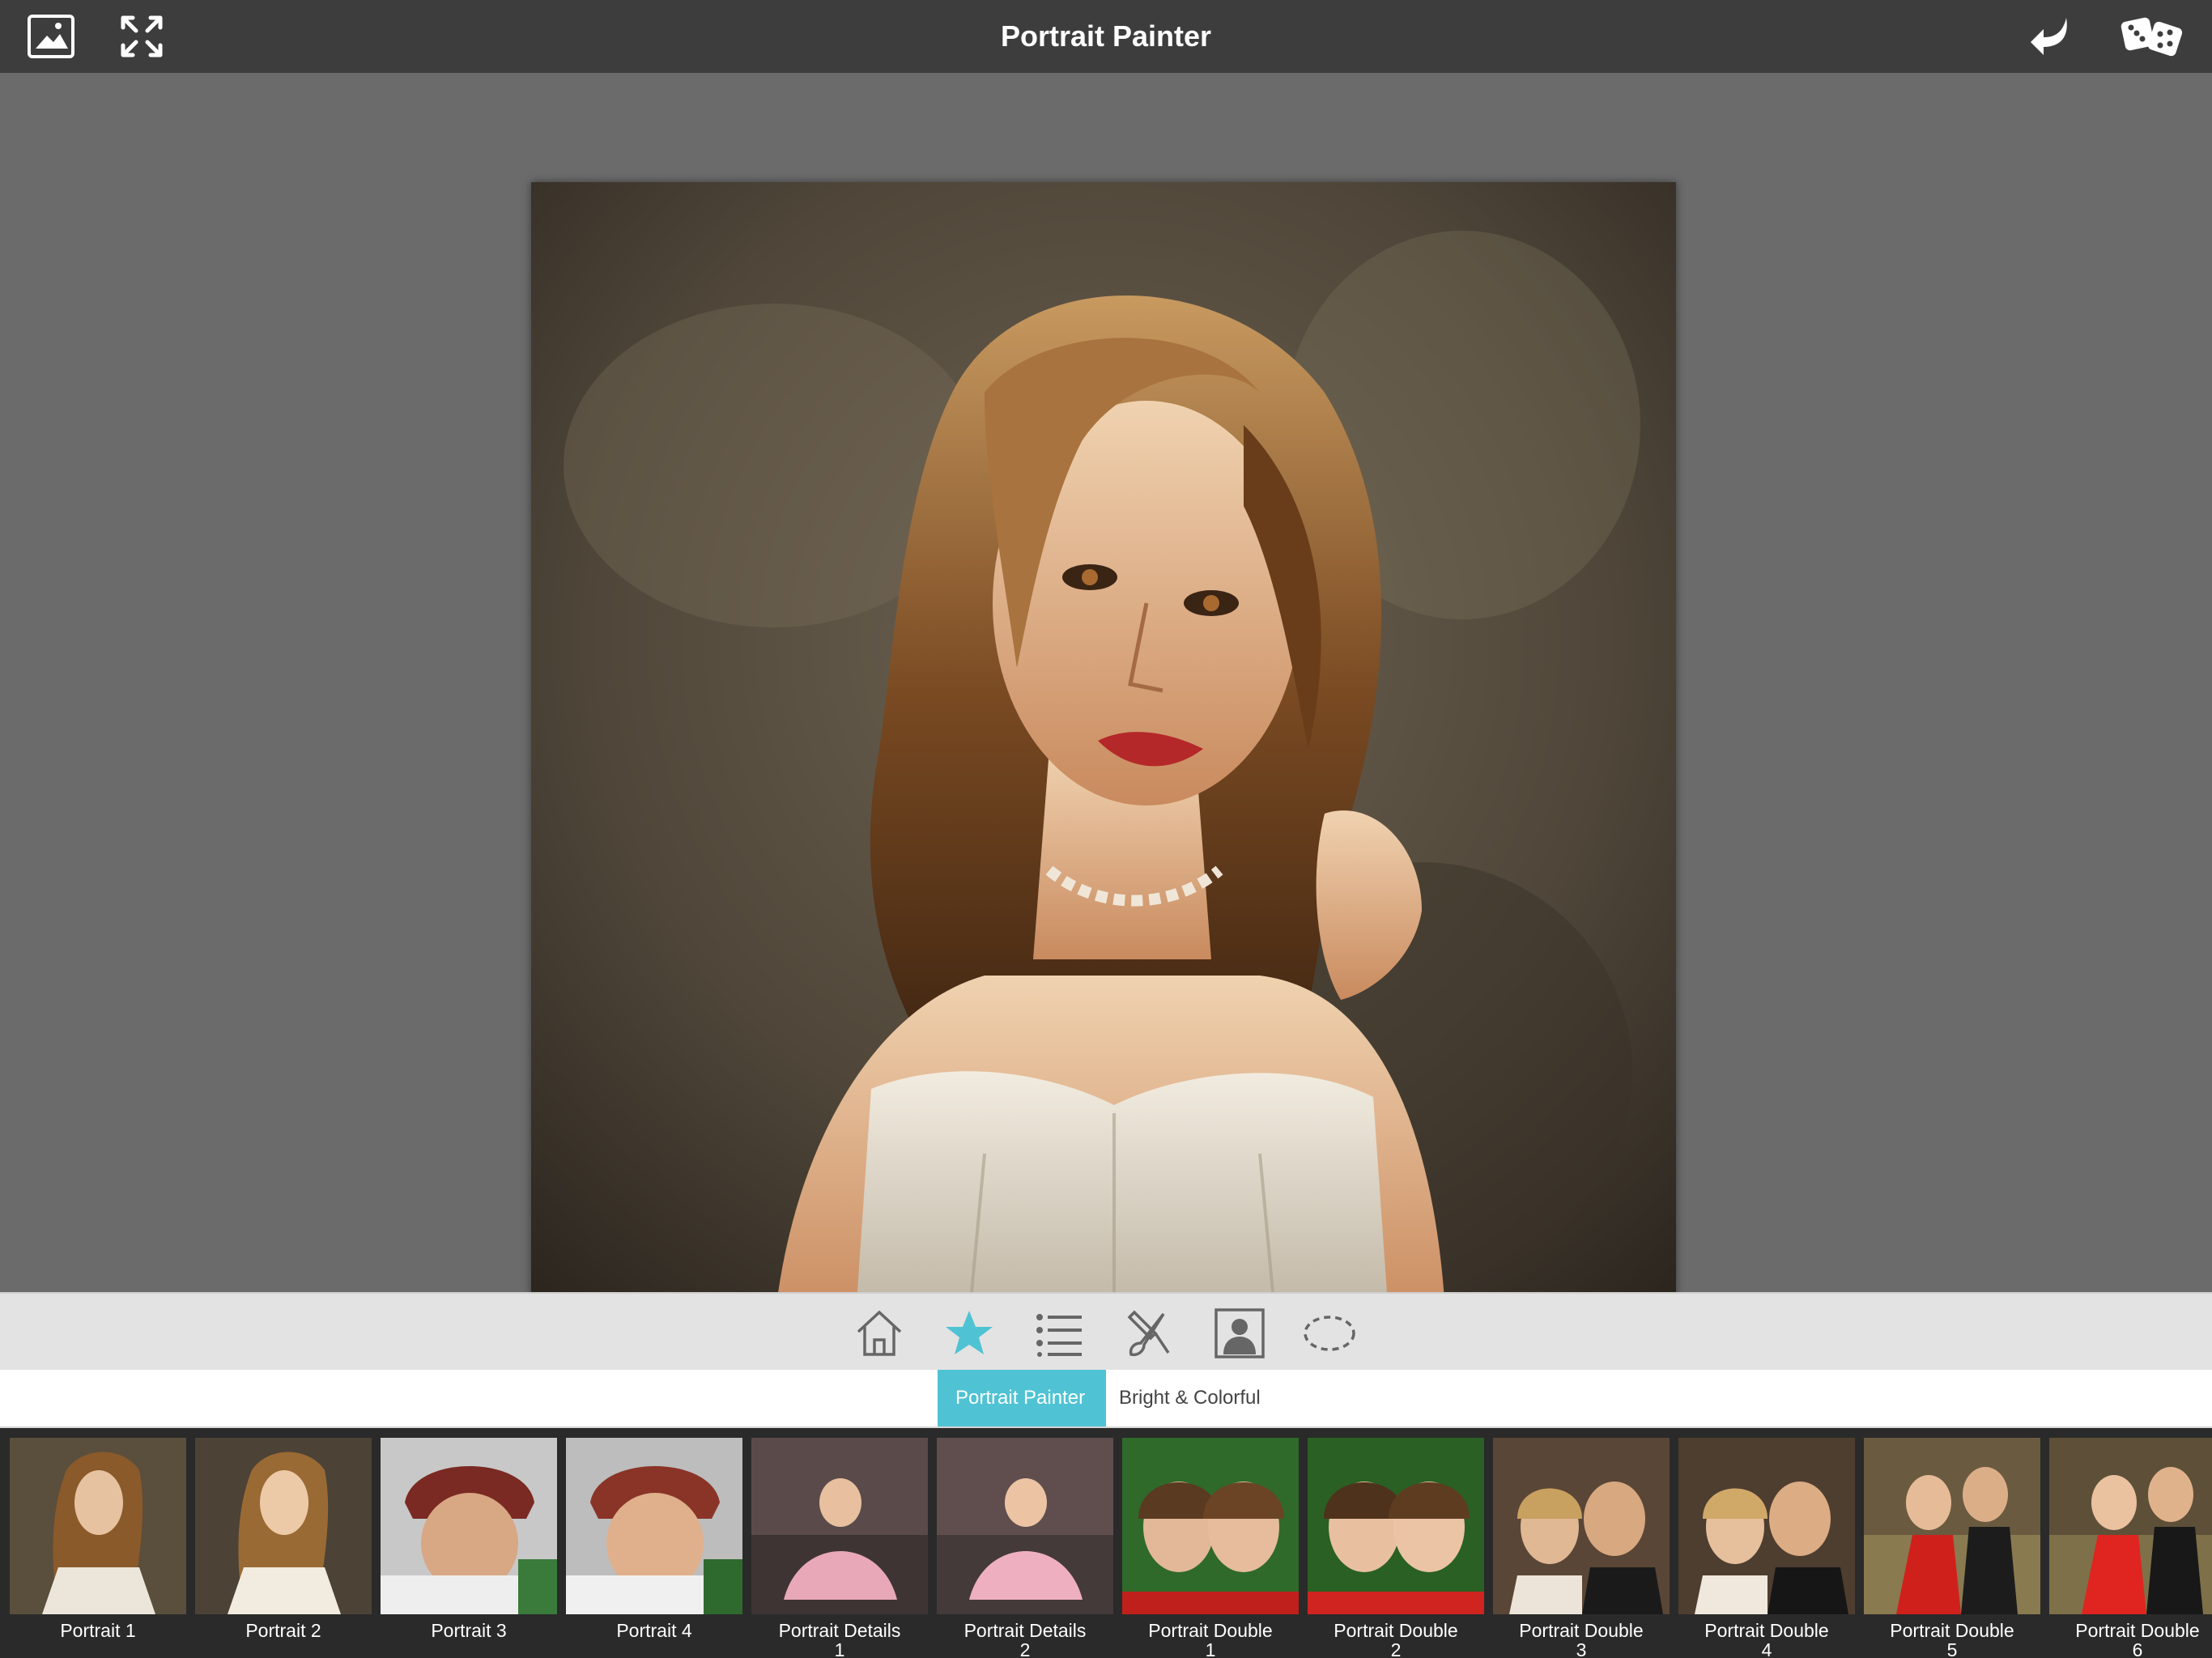 This screenshot has width=2212, height=1658. I want to click on preset-thumbnail: Portrait Double 1, so click(1211, 1548).